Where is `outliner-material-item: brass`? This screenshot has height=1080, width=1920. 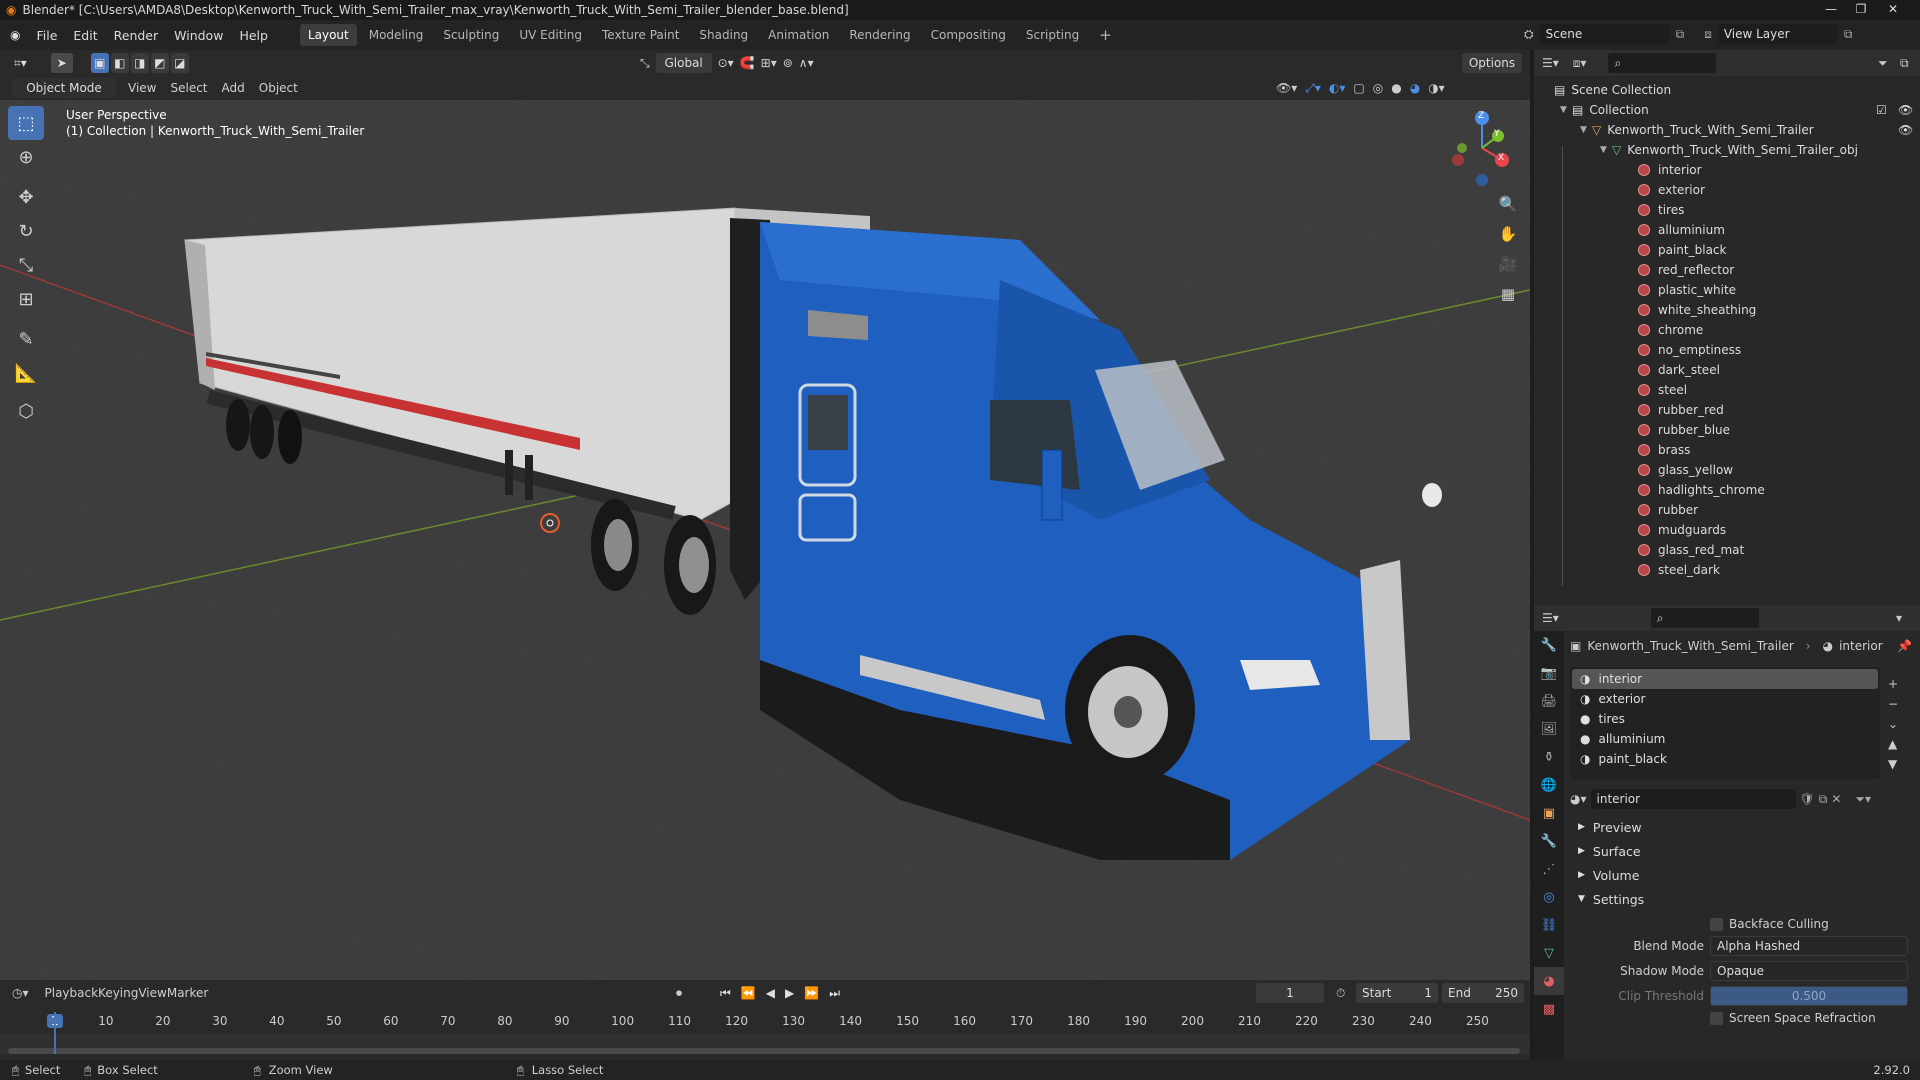
outliner-material-item: brass is located at coordinates (1727, 450).